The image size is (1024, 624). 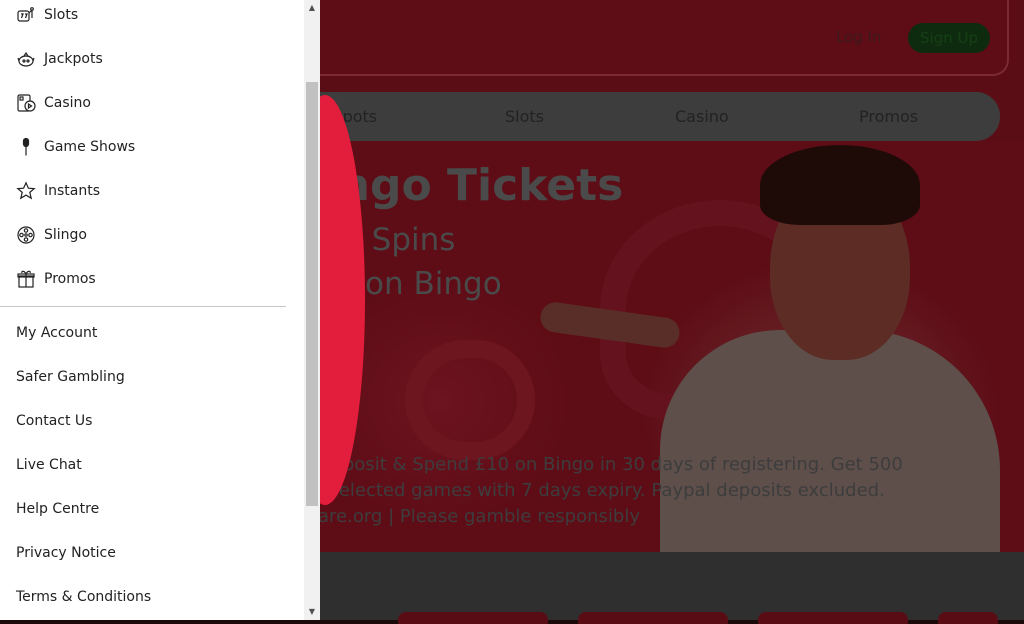 What do you see at coordinates (143, 191) in the screenshot?
I see `menu-item-instants: Instants` at bounding box center [143, 191].